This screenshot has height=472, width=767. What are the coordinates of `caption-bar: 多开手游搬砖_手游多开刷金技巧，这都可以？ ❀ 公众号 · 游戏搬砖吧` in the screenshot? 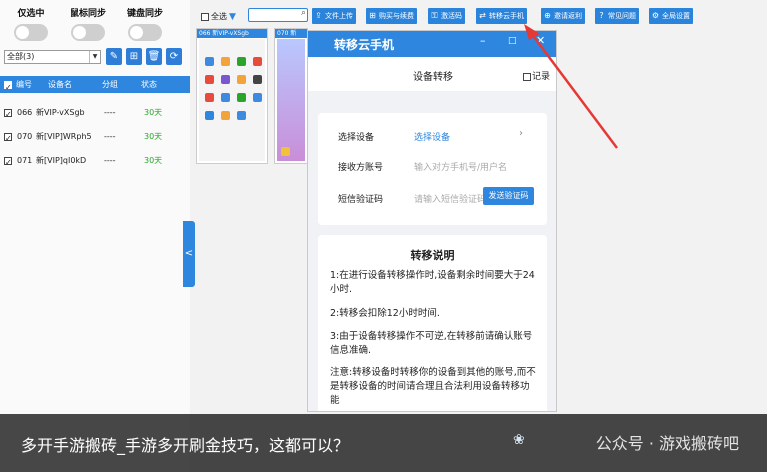 It's located at (383, 443).